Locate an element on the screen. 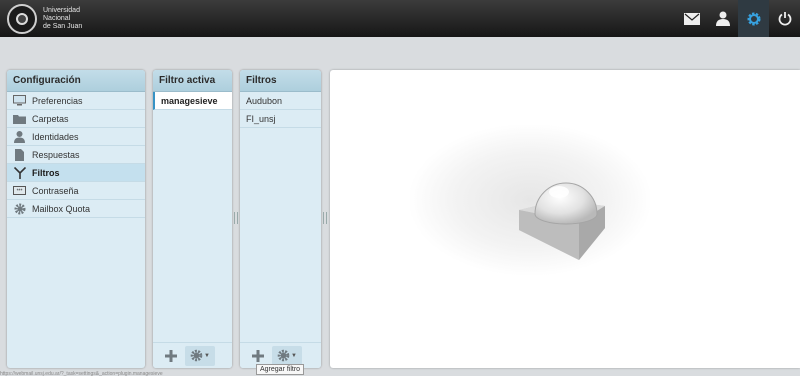 This screenshot has width=800, height=376. section-label: Carpetas is located at coordinates (50, 118).